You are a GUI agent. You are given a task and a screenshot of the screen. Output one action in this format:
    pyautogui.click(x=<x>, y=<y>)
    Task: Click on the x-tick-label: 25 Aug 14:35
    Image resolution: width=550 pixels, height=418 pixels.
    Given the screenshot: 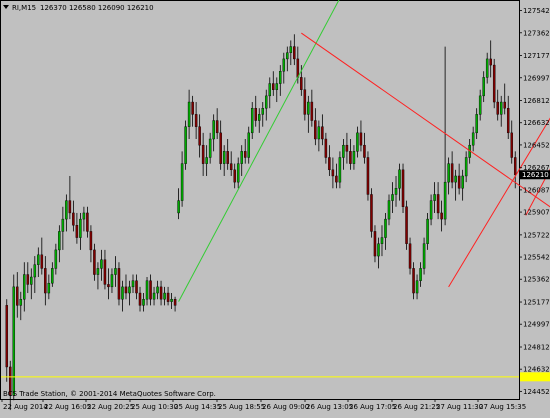 What is the action you would take?
    pyautogui.click(x=197, y=407)
    